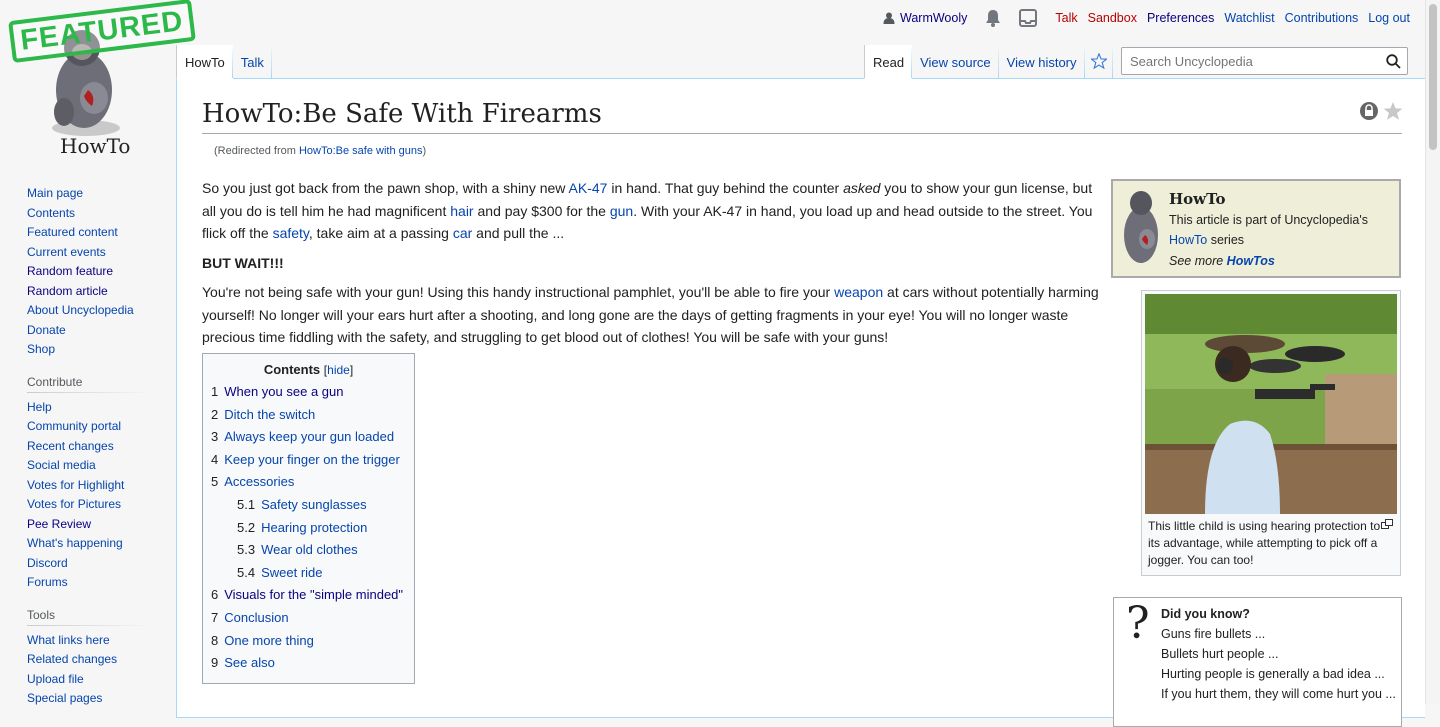 This screenshot has height=727, width=1440. I want to click on gorilla-icon, so click(1141, 227).